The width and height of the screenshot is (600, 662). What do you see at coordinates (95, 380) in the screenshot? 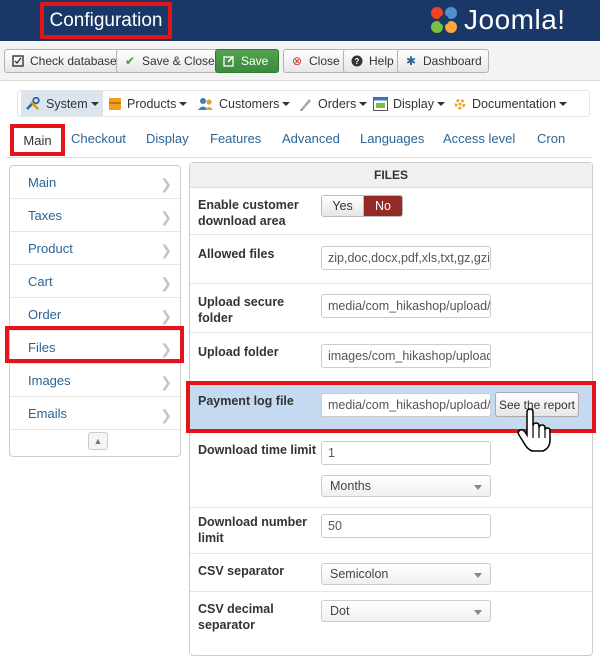
I see `sidebar-item-images: Images ❯` at bounding box center [95, 380].